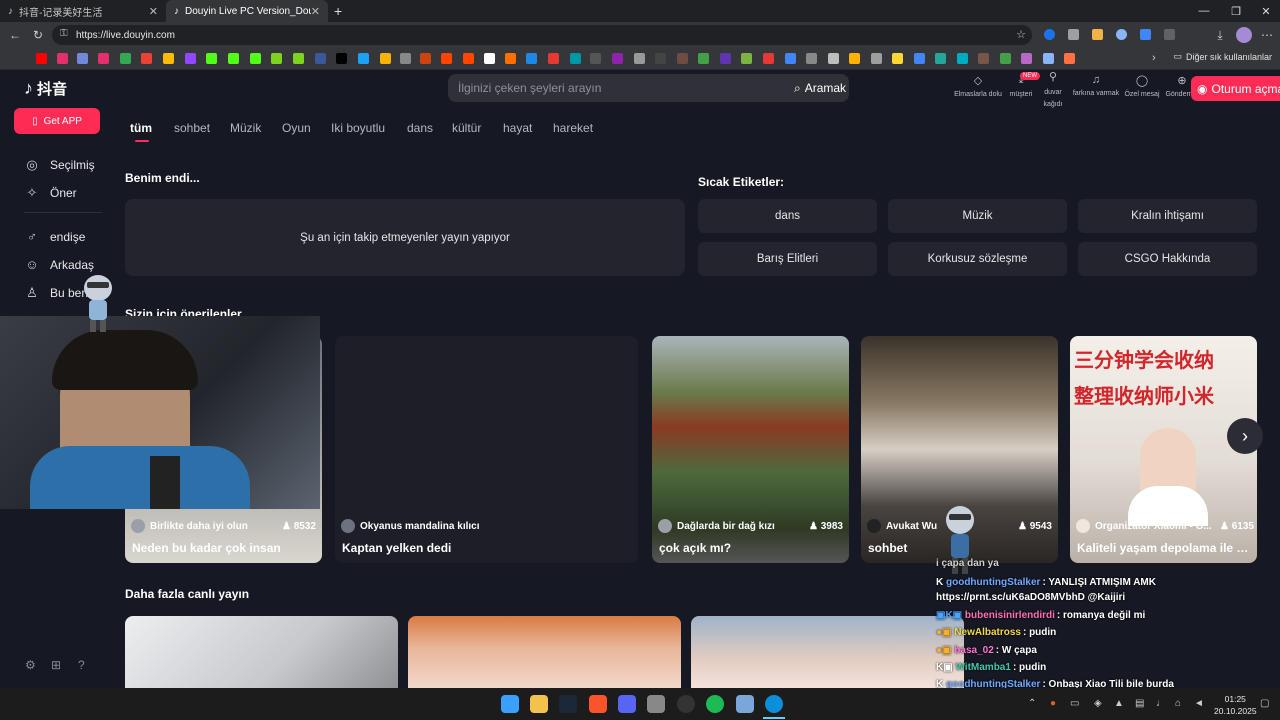  Describe the element at coordinates (787, 259) in the screenshot. I see `hot-tag: Barış Elitleri` at that location.